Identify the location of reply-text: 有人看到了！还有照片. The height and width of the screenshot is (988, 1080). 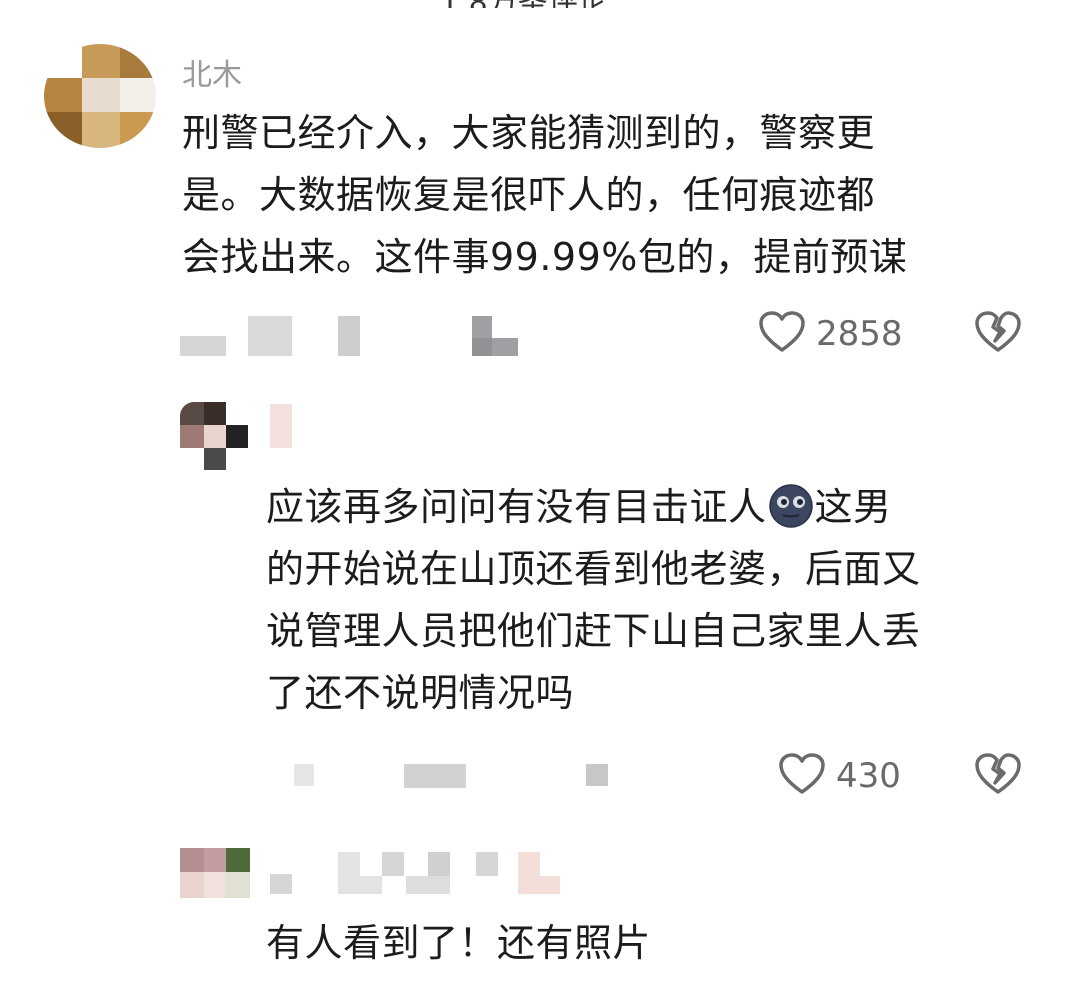
(656, 943).